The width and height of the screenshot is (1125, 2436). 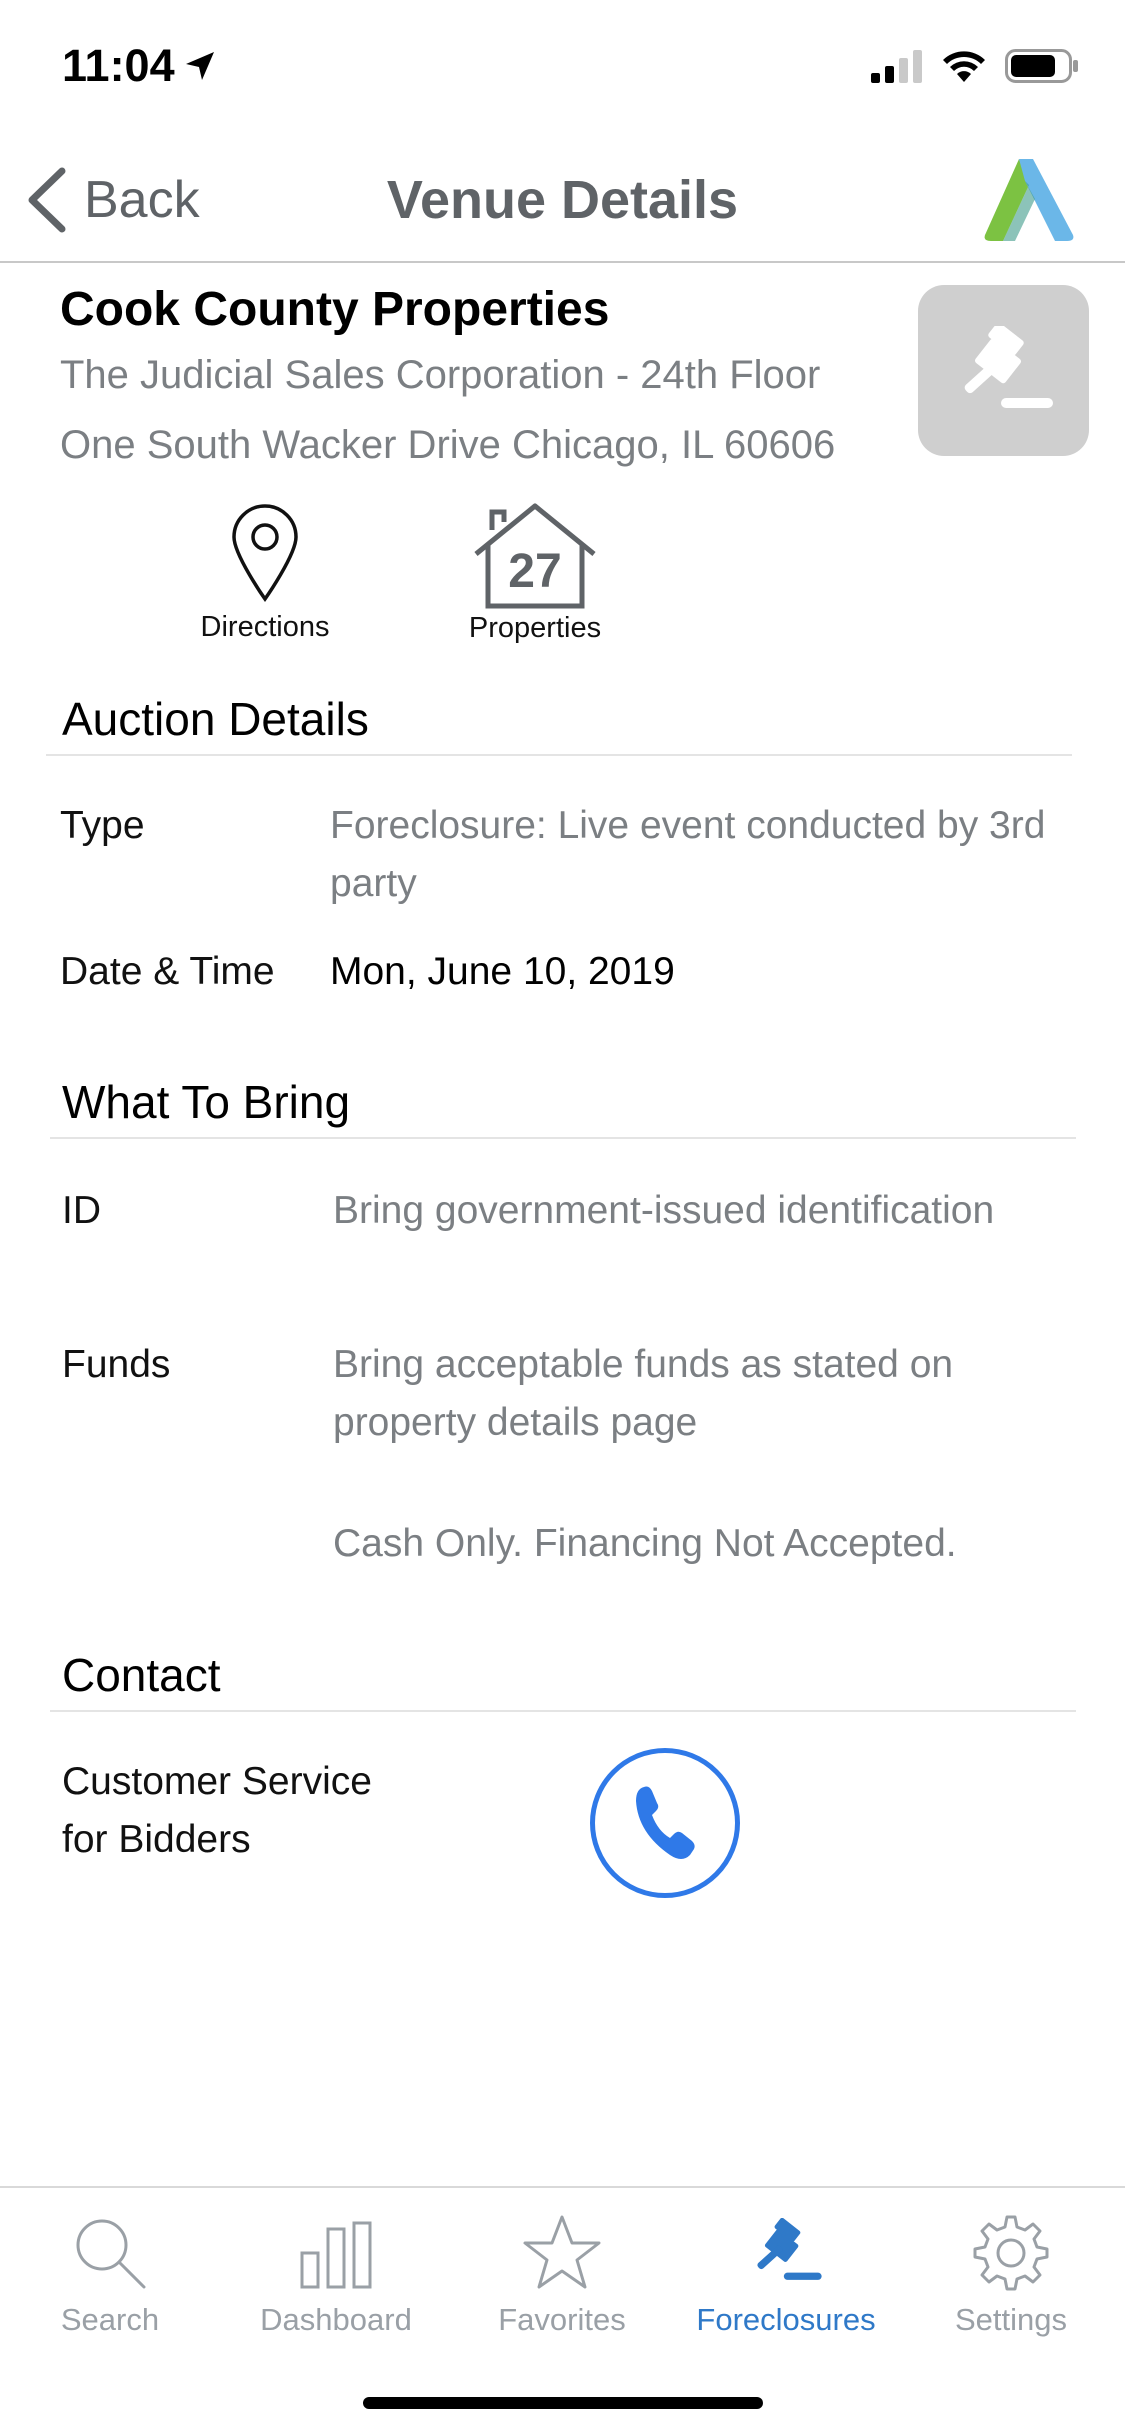 I want to click on id-value: Bring government-issued identification, so click(x=664, y=1210).